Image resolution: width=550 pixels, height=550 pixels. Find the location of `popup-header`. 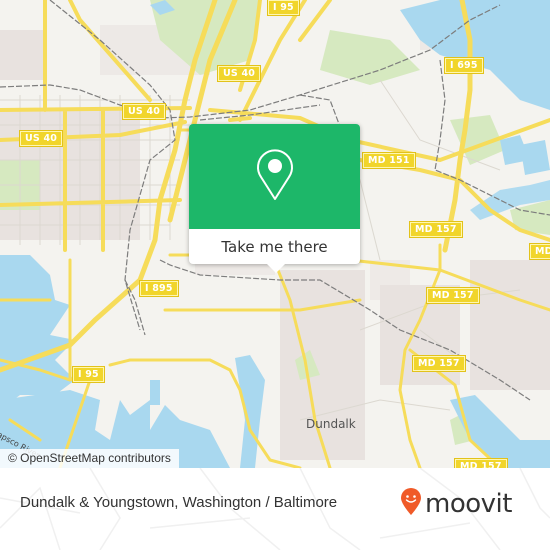

popup-header is located at coordinates (274, 176).